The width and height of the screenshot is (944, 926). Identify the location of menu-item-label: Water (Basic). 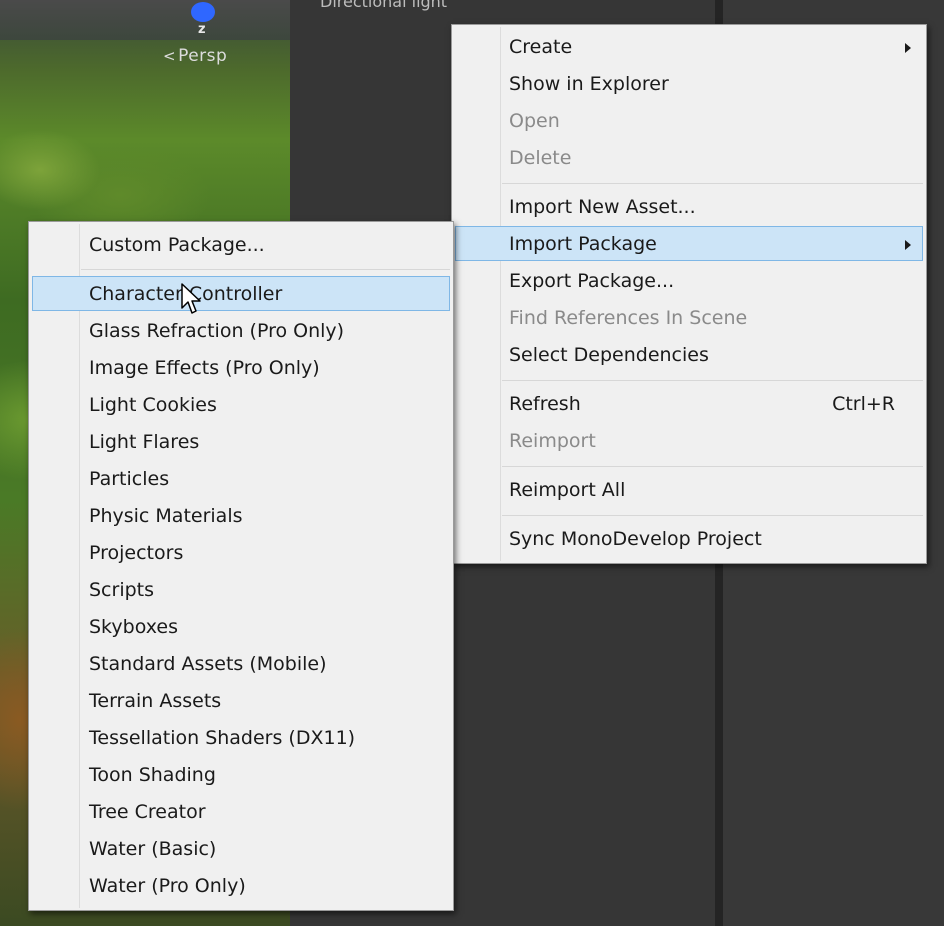
(153, 849).